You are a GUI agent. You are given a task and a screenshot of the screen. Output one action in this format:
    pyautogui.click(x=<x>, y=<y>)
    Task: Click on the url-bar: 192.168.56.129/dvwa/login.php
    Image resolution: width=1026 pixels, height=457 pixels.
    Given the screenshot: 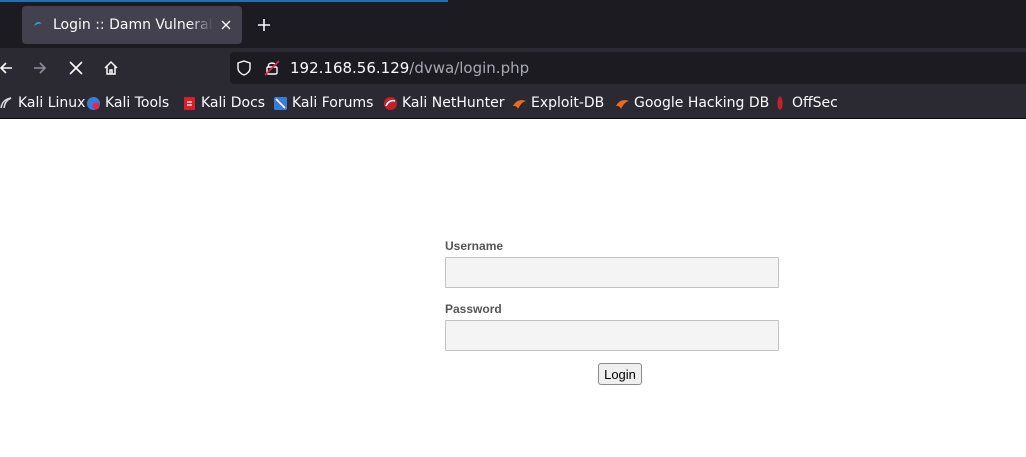 What is the action you would take?
    pyautogui.click(x=628, y=68)
    